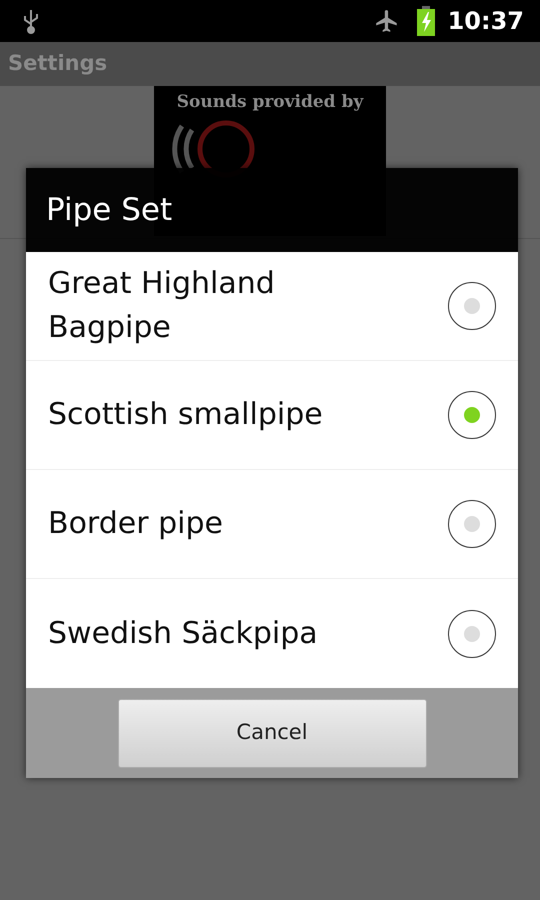 The width and height of the screenshot is (540, 900). What do you see at coordinates (31, 21) in the screenshot?
I see `usb-icon` at bounding box center [31, 21].